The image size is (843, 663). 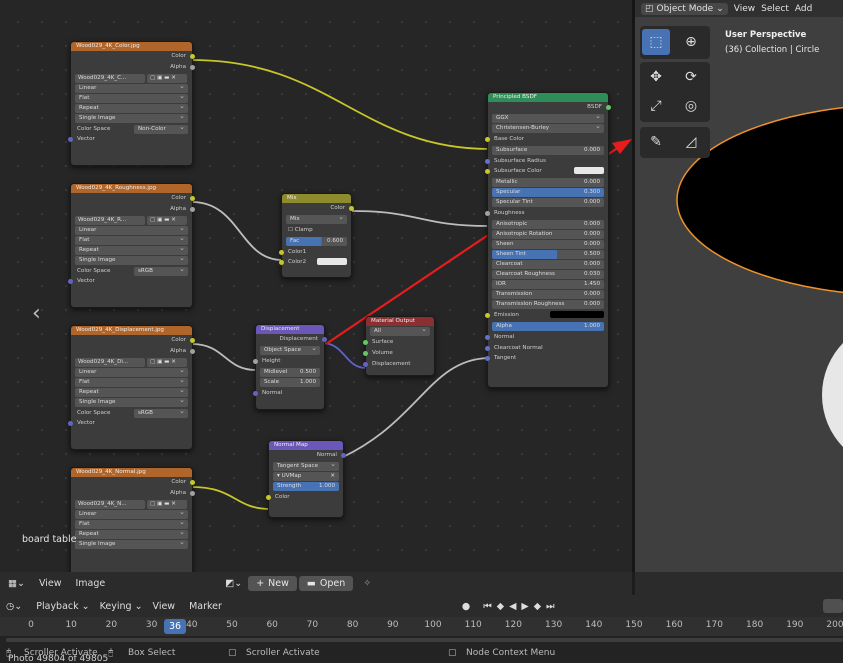 What do you see at coordinates (548, 326) in the screenshot?
I see `bsdf-input-alpha: Alpha 1.000` at bounding box center [548, 326].